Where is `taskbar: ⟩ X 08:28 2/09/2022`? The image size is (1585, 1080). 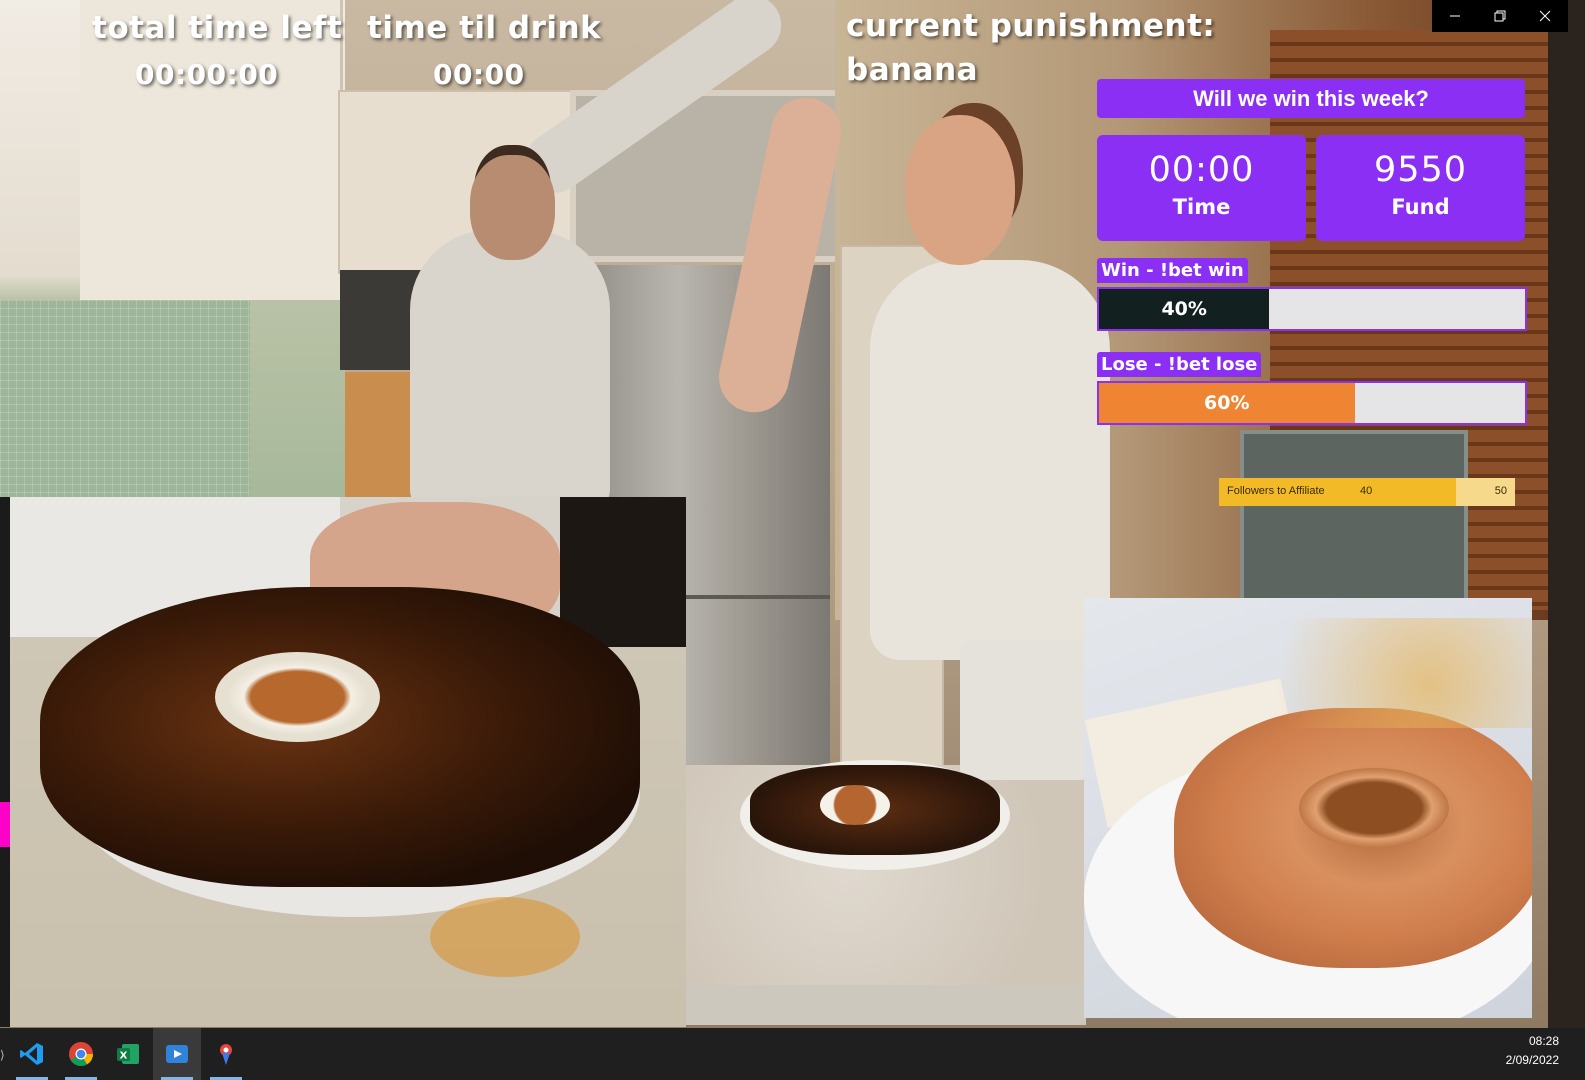
taskbar: ⟩ X 08:28 2/09/2022 is located at coordinates (792, 1054).